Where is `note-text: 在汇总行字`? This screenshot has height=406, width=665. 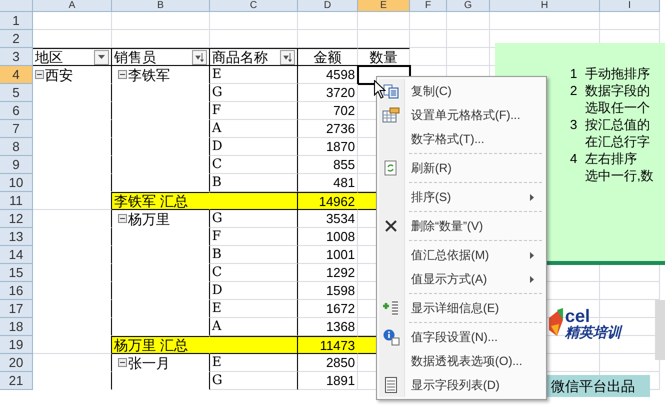 note-text: 在汇总行字 is located at coordinates (617, 141).